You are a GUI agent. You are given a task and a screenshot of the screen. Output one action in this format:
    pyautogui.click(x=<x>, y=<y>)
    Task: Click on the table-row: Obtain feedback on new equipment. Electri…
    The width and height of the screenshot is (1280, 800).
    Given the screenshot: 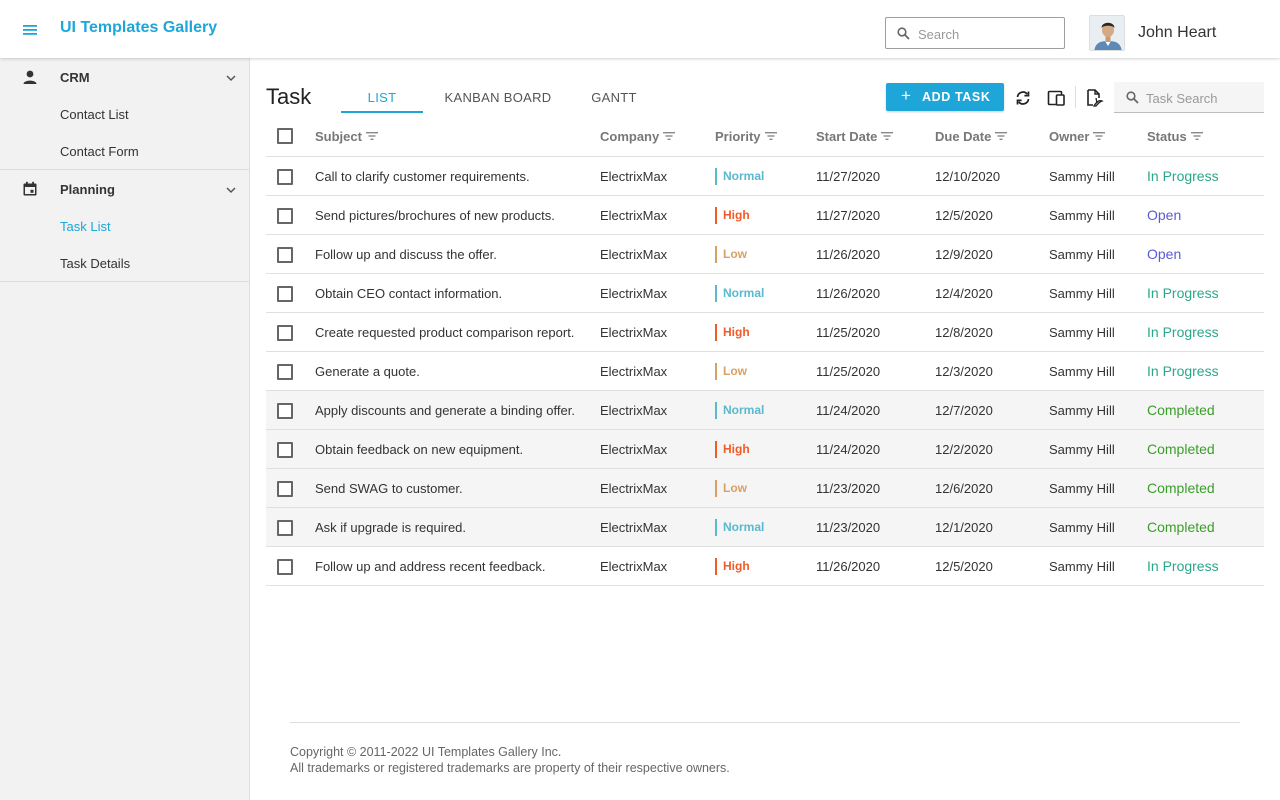 What is the action you would take?
    pyautogui.click(x=765, y=449)
    